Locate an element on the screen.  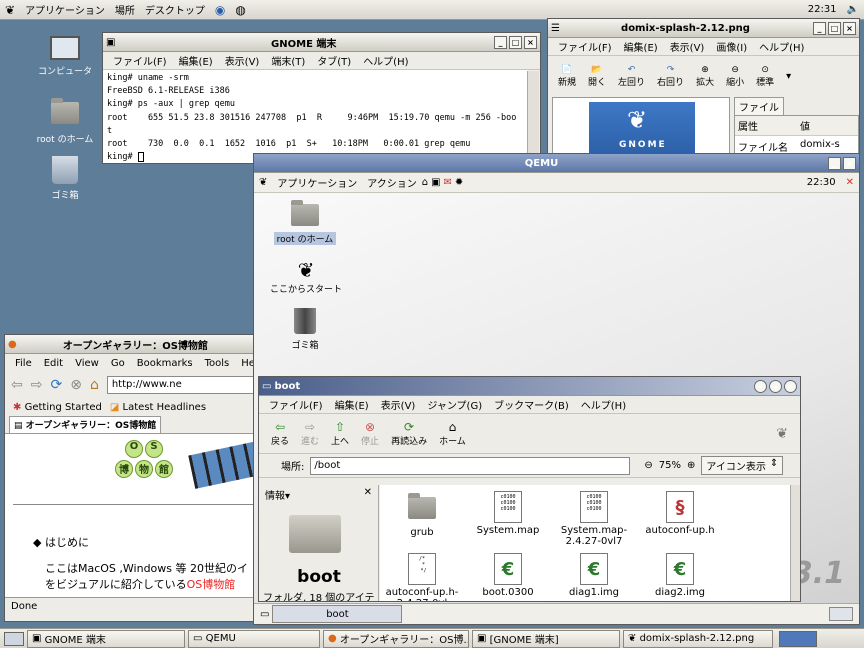
guest-clock: 22:30 is located at coordinates (821, 182).